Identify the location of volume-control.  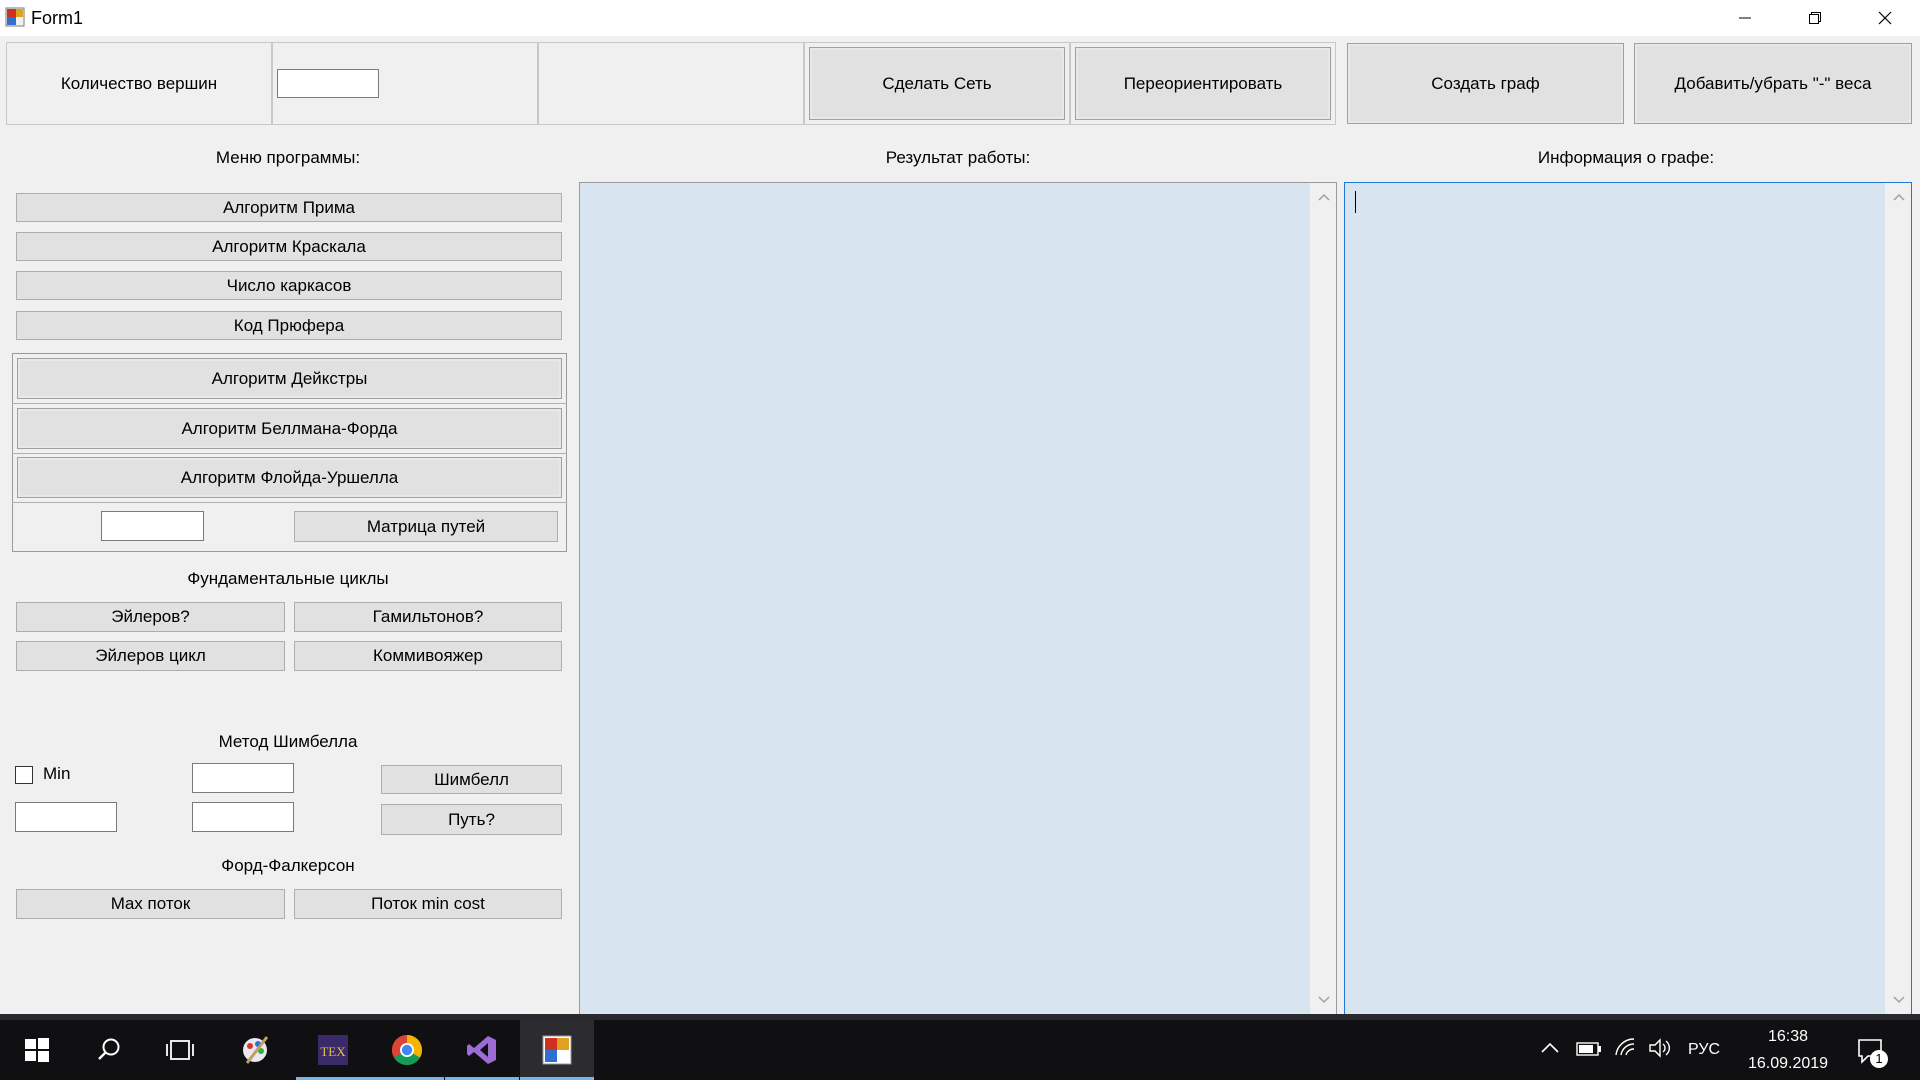
(1660, 1050).